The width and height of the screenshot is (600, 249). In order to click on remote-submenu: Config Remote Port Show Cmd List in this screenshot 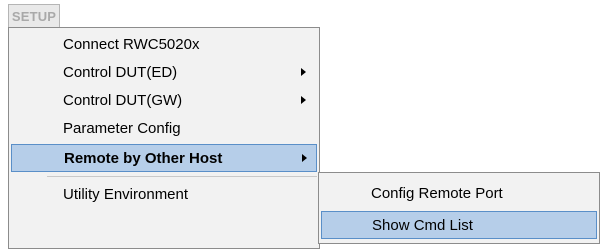, I will do `click(459, 208)`.